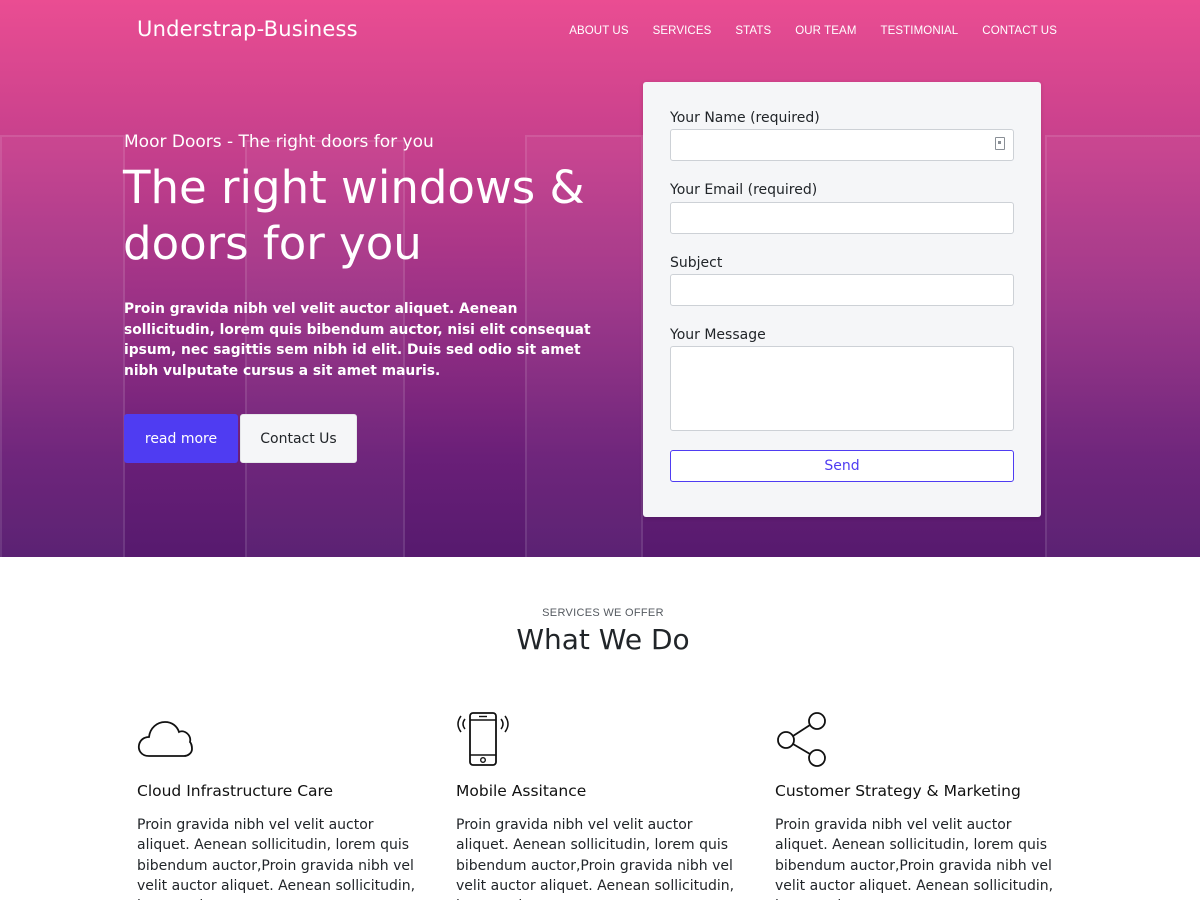 The width and height of the screenshot is (1200, 900). I want to click on contact-us-button: Contact Us, so click(298, 438).